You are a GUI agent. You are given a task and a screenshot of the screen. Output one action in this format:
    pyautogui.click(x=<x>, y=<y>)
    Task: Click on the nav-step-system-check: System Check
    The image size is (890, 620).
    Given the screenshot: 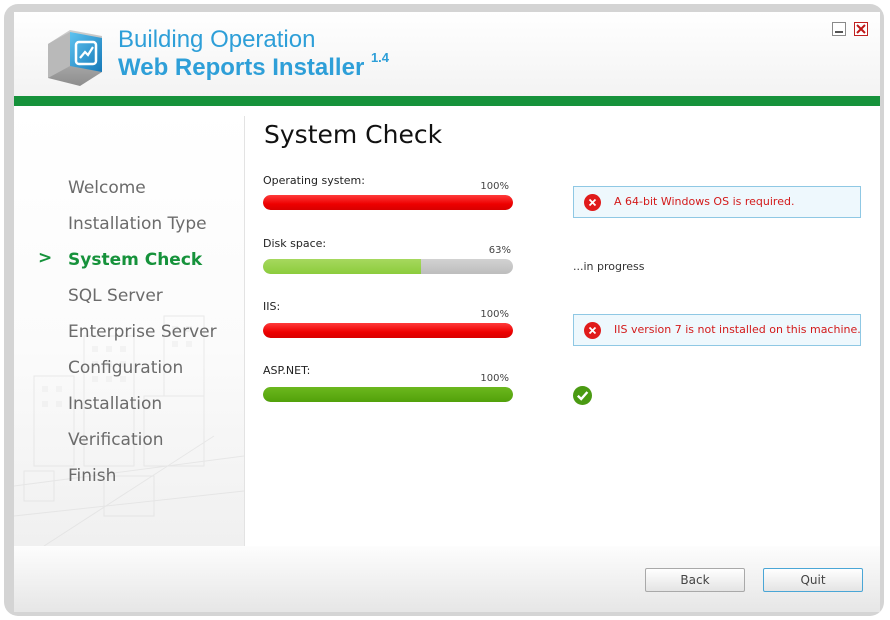 What is the action you would take?
    pyautogui.click(x=135, y=260)
    